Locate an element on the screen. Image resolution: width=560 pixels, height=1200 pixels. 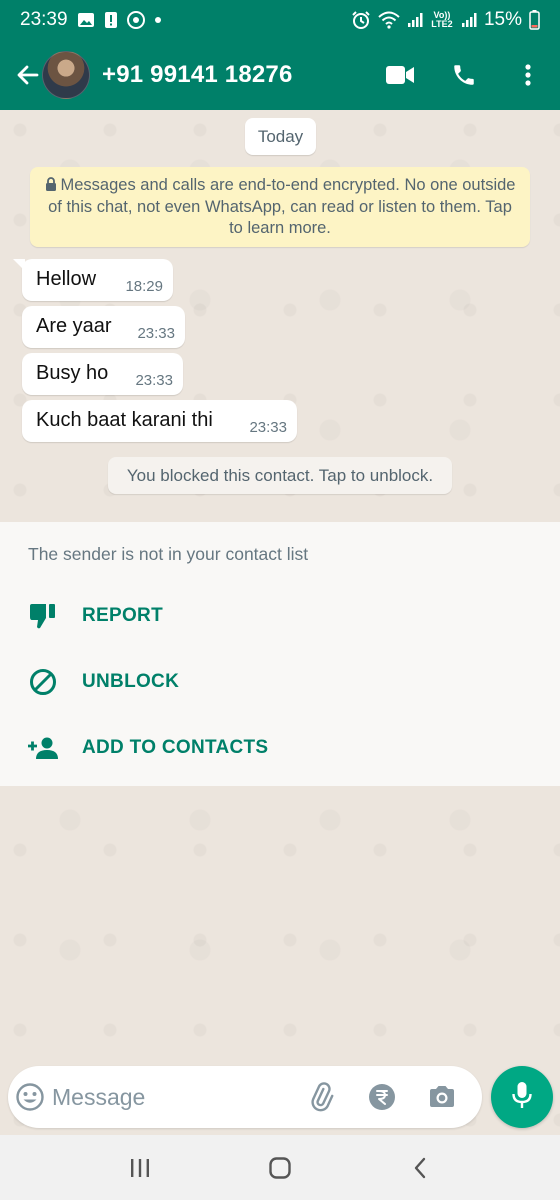
gallery-icon is located at coordinates (86, 20).